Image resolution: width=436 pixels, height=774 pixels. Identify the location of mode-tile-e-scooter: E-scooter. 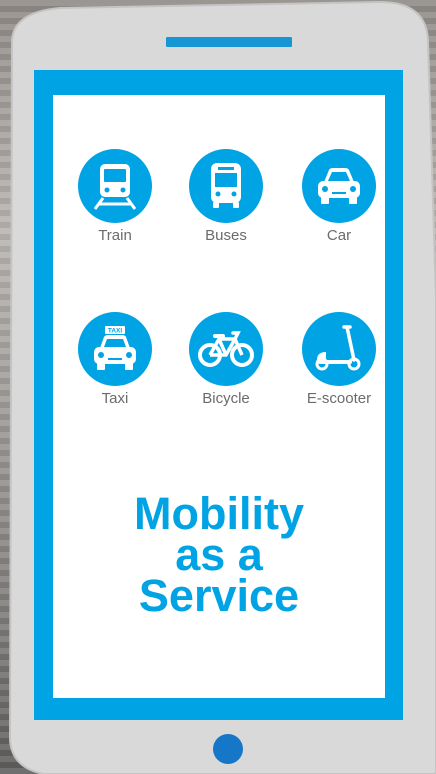
(339, 359).